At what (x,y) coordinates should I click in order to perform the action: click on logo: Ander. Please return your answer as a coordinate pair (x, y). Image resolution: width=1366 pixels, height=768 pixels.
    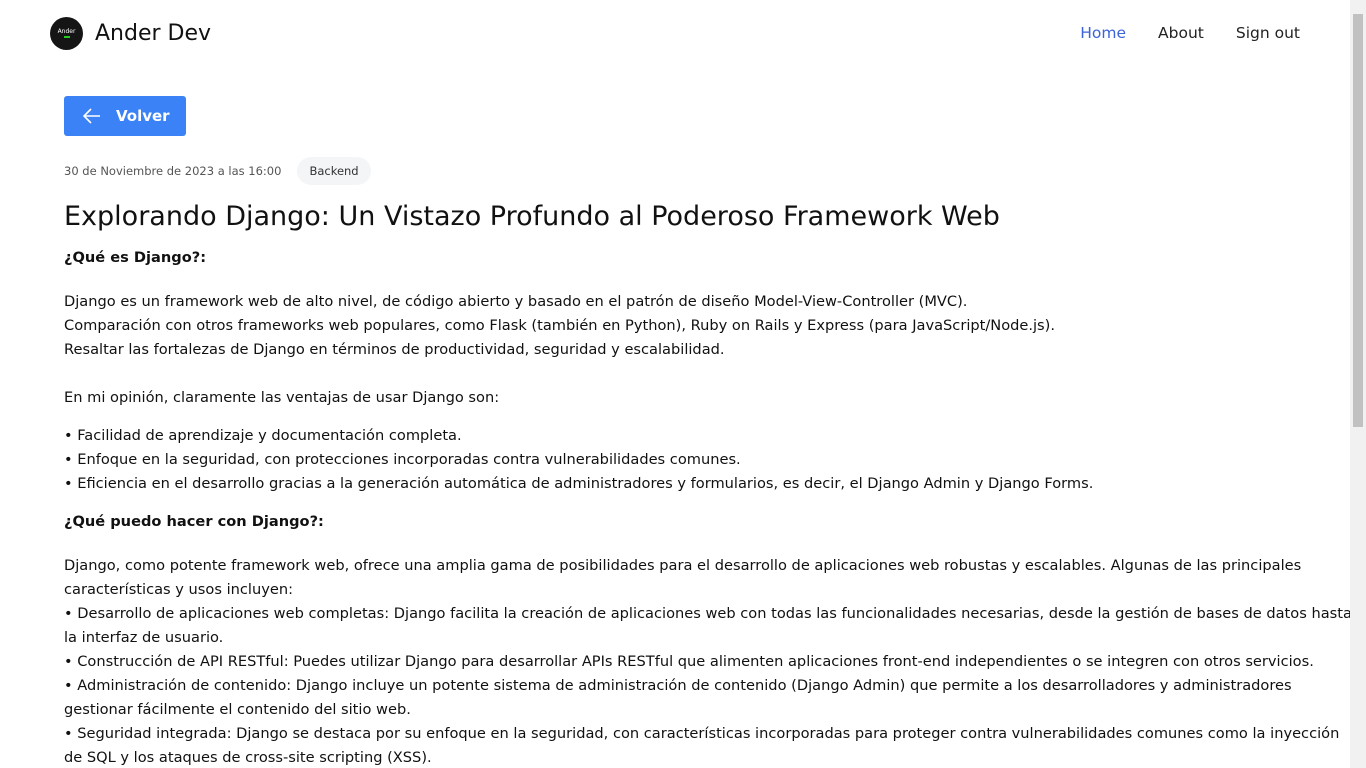
    Looking at the image, I should click on (66, 33).